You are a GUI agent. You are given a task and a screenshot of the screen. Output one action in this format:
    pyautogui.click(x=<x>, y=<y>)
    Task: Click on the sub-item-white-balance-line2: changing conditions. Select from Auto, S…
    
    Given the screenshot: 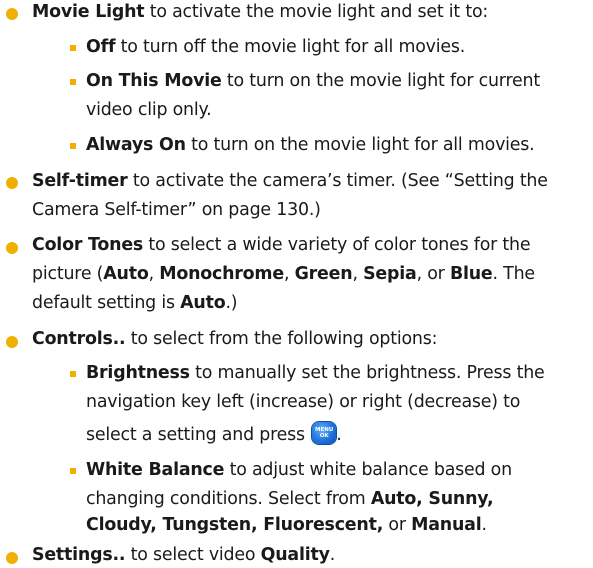 What is the action you would take?
    pyautogui.click(x=290, y=499)
    